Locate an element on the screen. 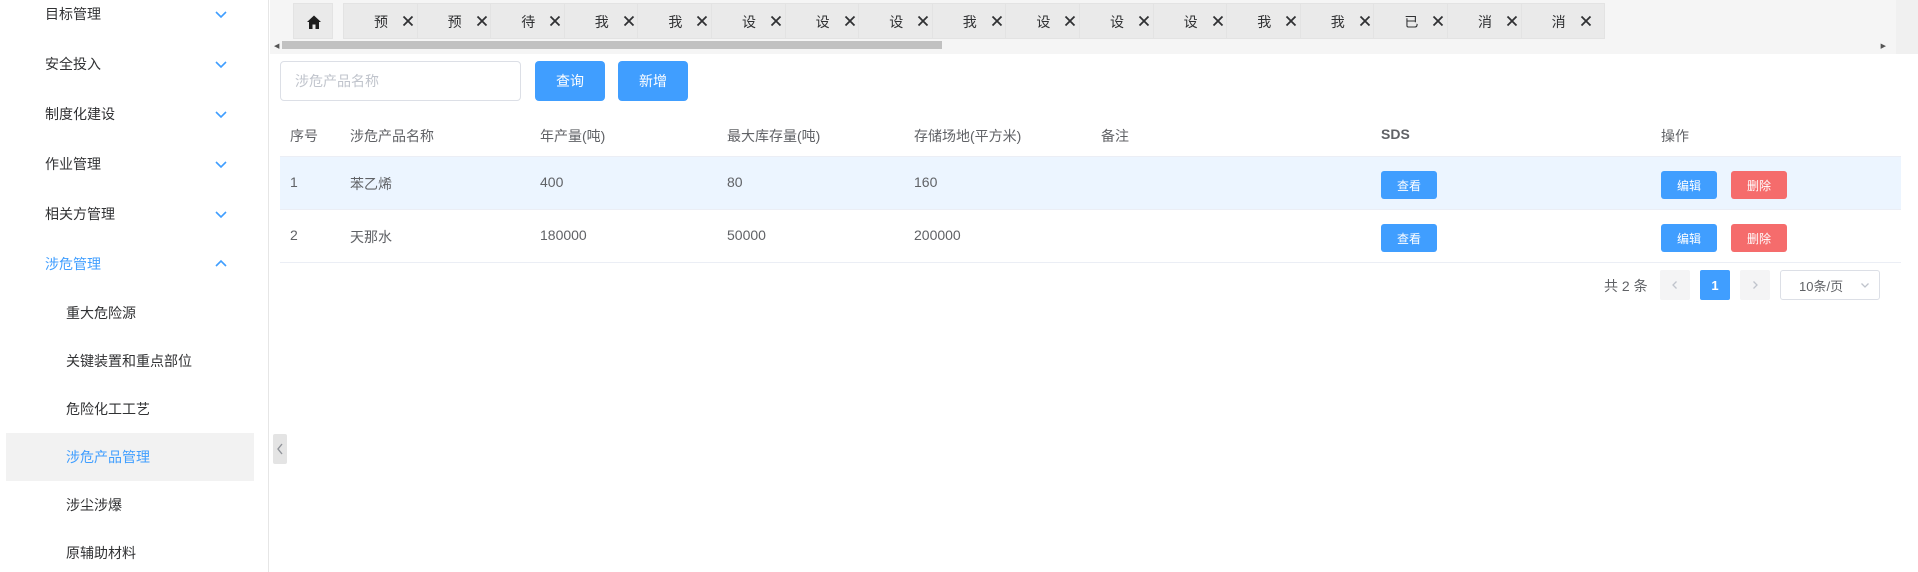 This screenshot has width=1918, height=572. next-page-button is located at coordinates (1755, 285).